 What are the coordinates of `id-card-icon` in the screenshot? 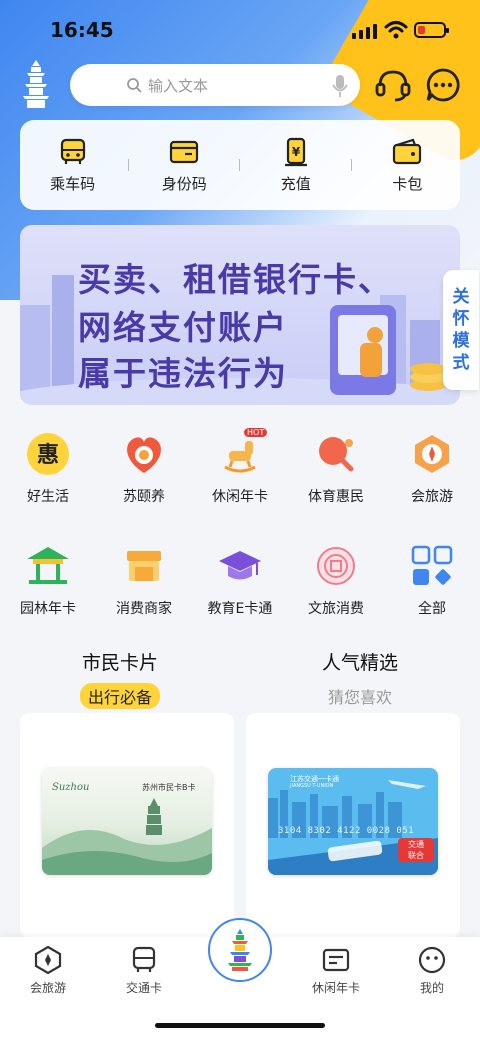 It's located at (184, 151).